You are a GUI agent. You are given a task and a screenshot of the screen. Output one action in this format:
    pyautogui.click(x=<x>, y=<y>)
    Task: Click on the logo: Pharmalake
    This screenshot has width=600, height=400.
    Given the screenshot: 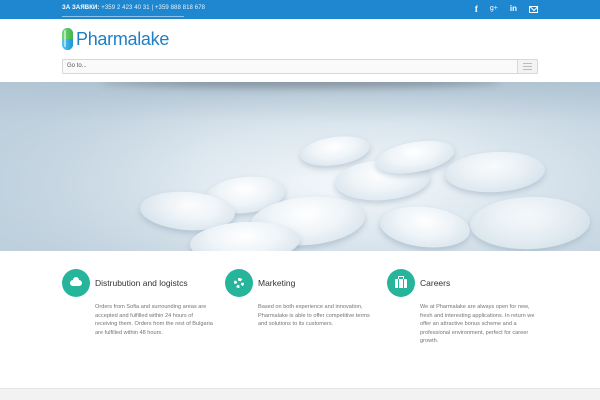 What is the action you would take?
    pyautogui.click(x=115, y=39)
    